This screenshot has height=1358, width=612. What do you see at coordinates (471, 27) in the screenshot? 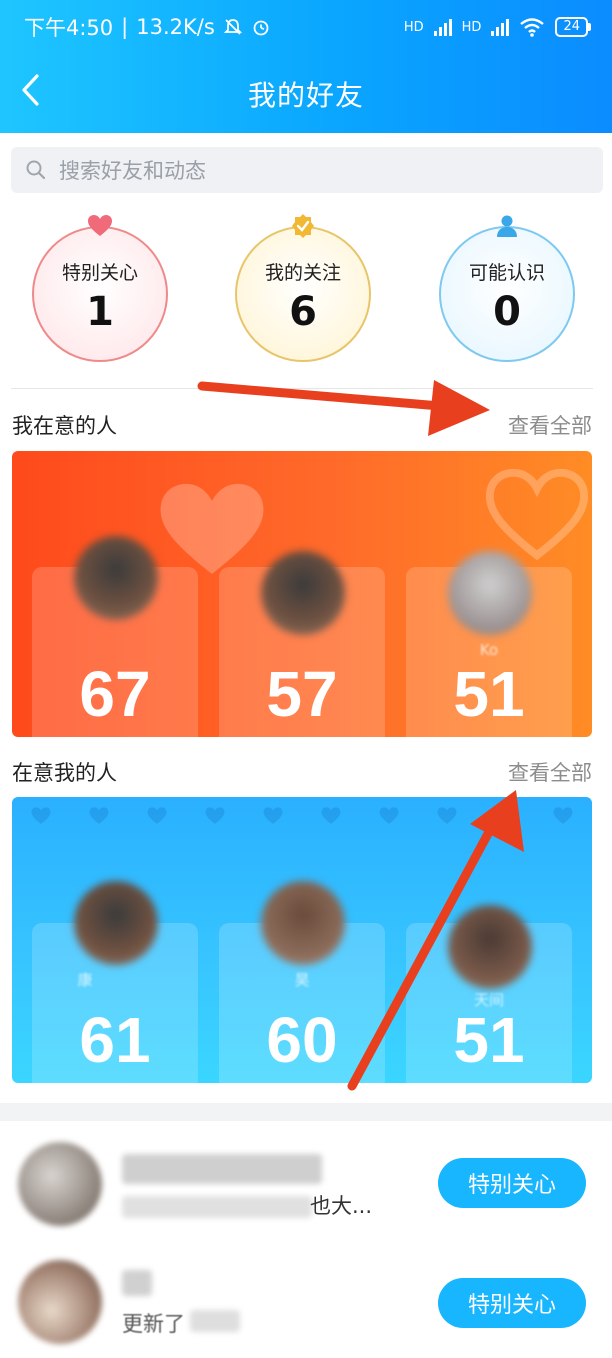
I see `network-type-2: HD` at bounding box center [471, 27].